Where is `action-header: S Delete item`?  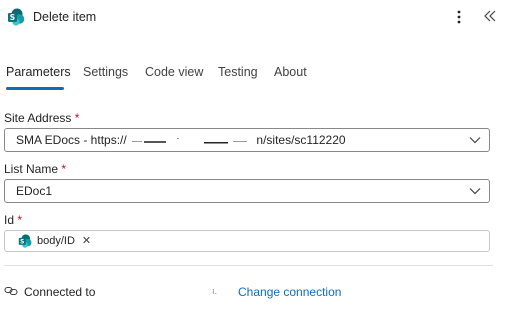
action-header: S Delete item is located at coordinates (256, 17).